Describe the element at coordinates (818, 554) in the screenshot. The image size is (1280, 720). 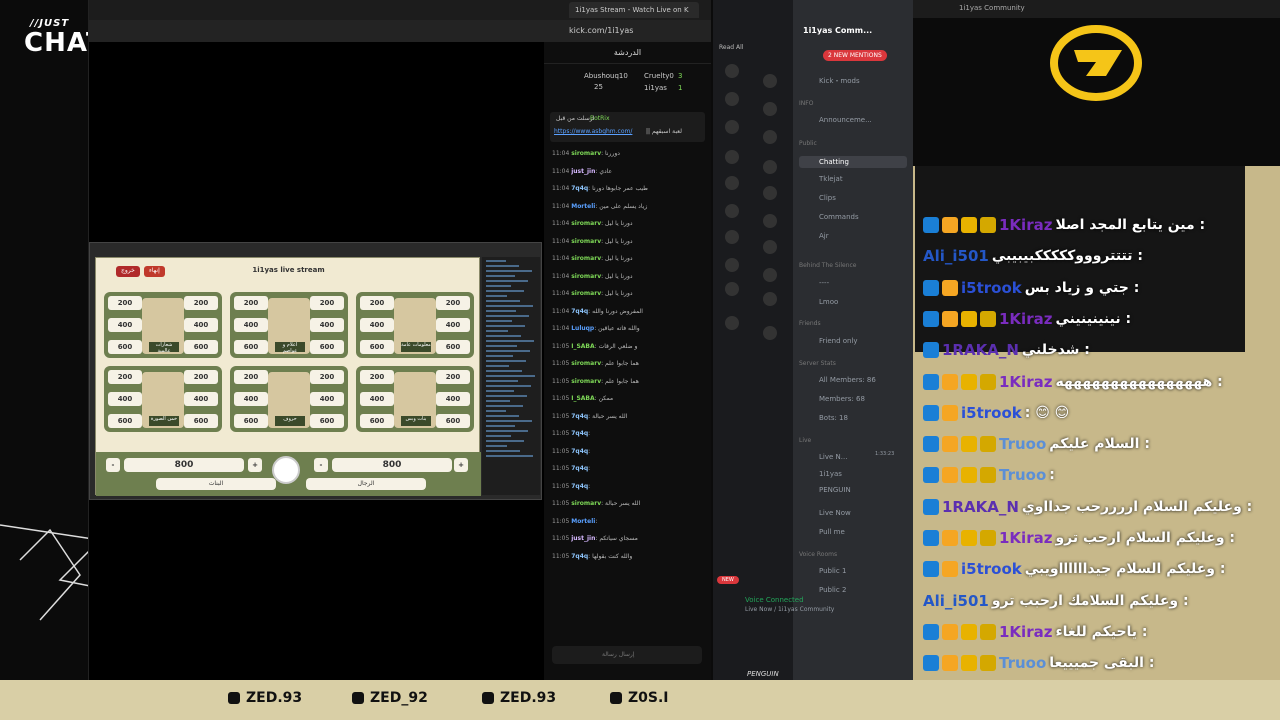
I see `channel-category: Voice Rooms` at that location.